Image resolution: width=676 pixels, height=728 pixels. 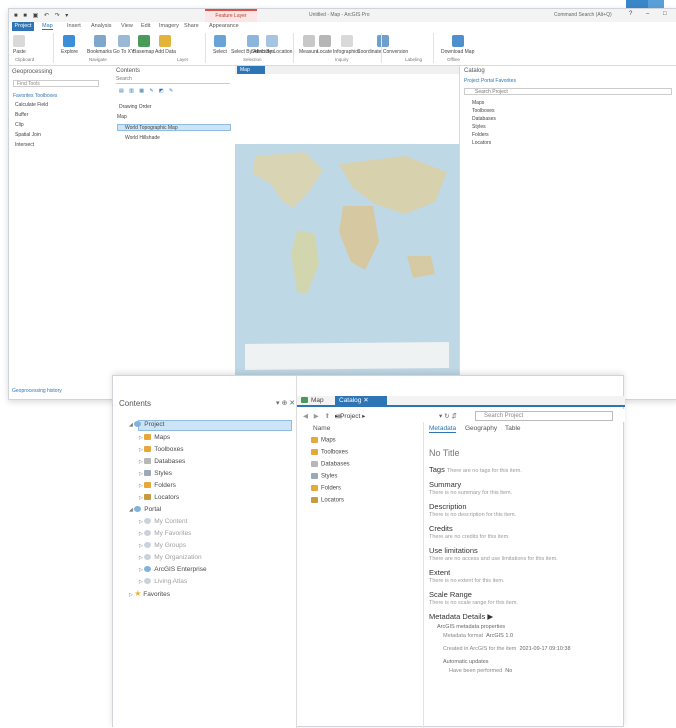 What do you see at coordinates (123, 41) in the screenshot?
I see `goto-icon` at bounding box center [123, 41].